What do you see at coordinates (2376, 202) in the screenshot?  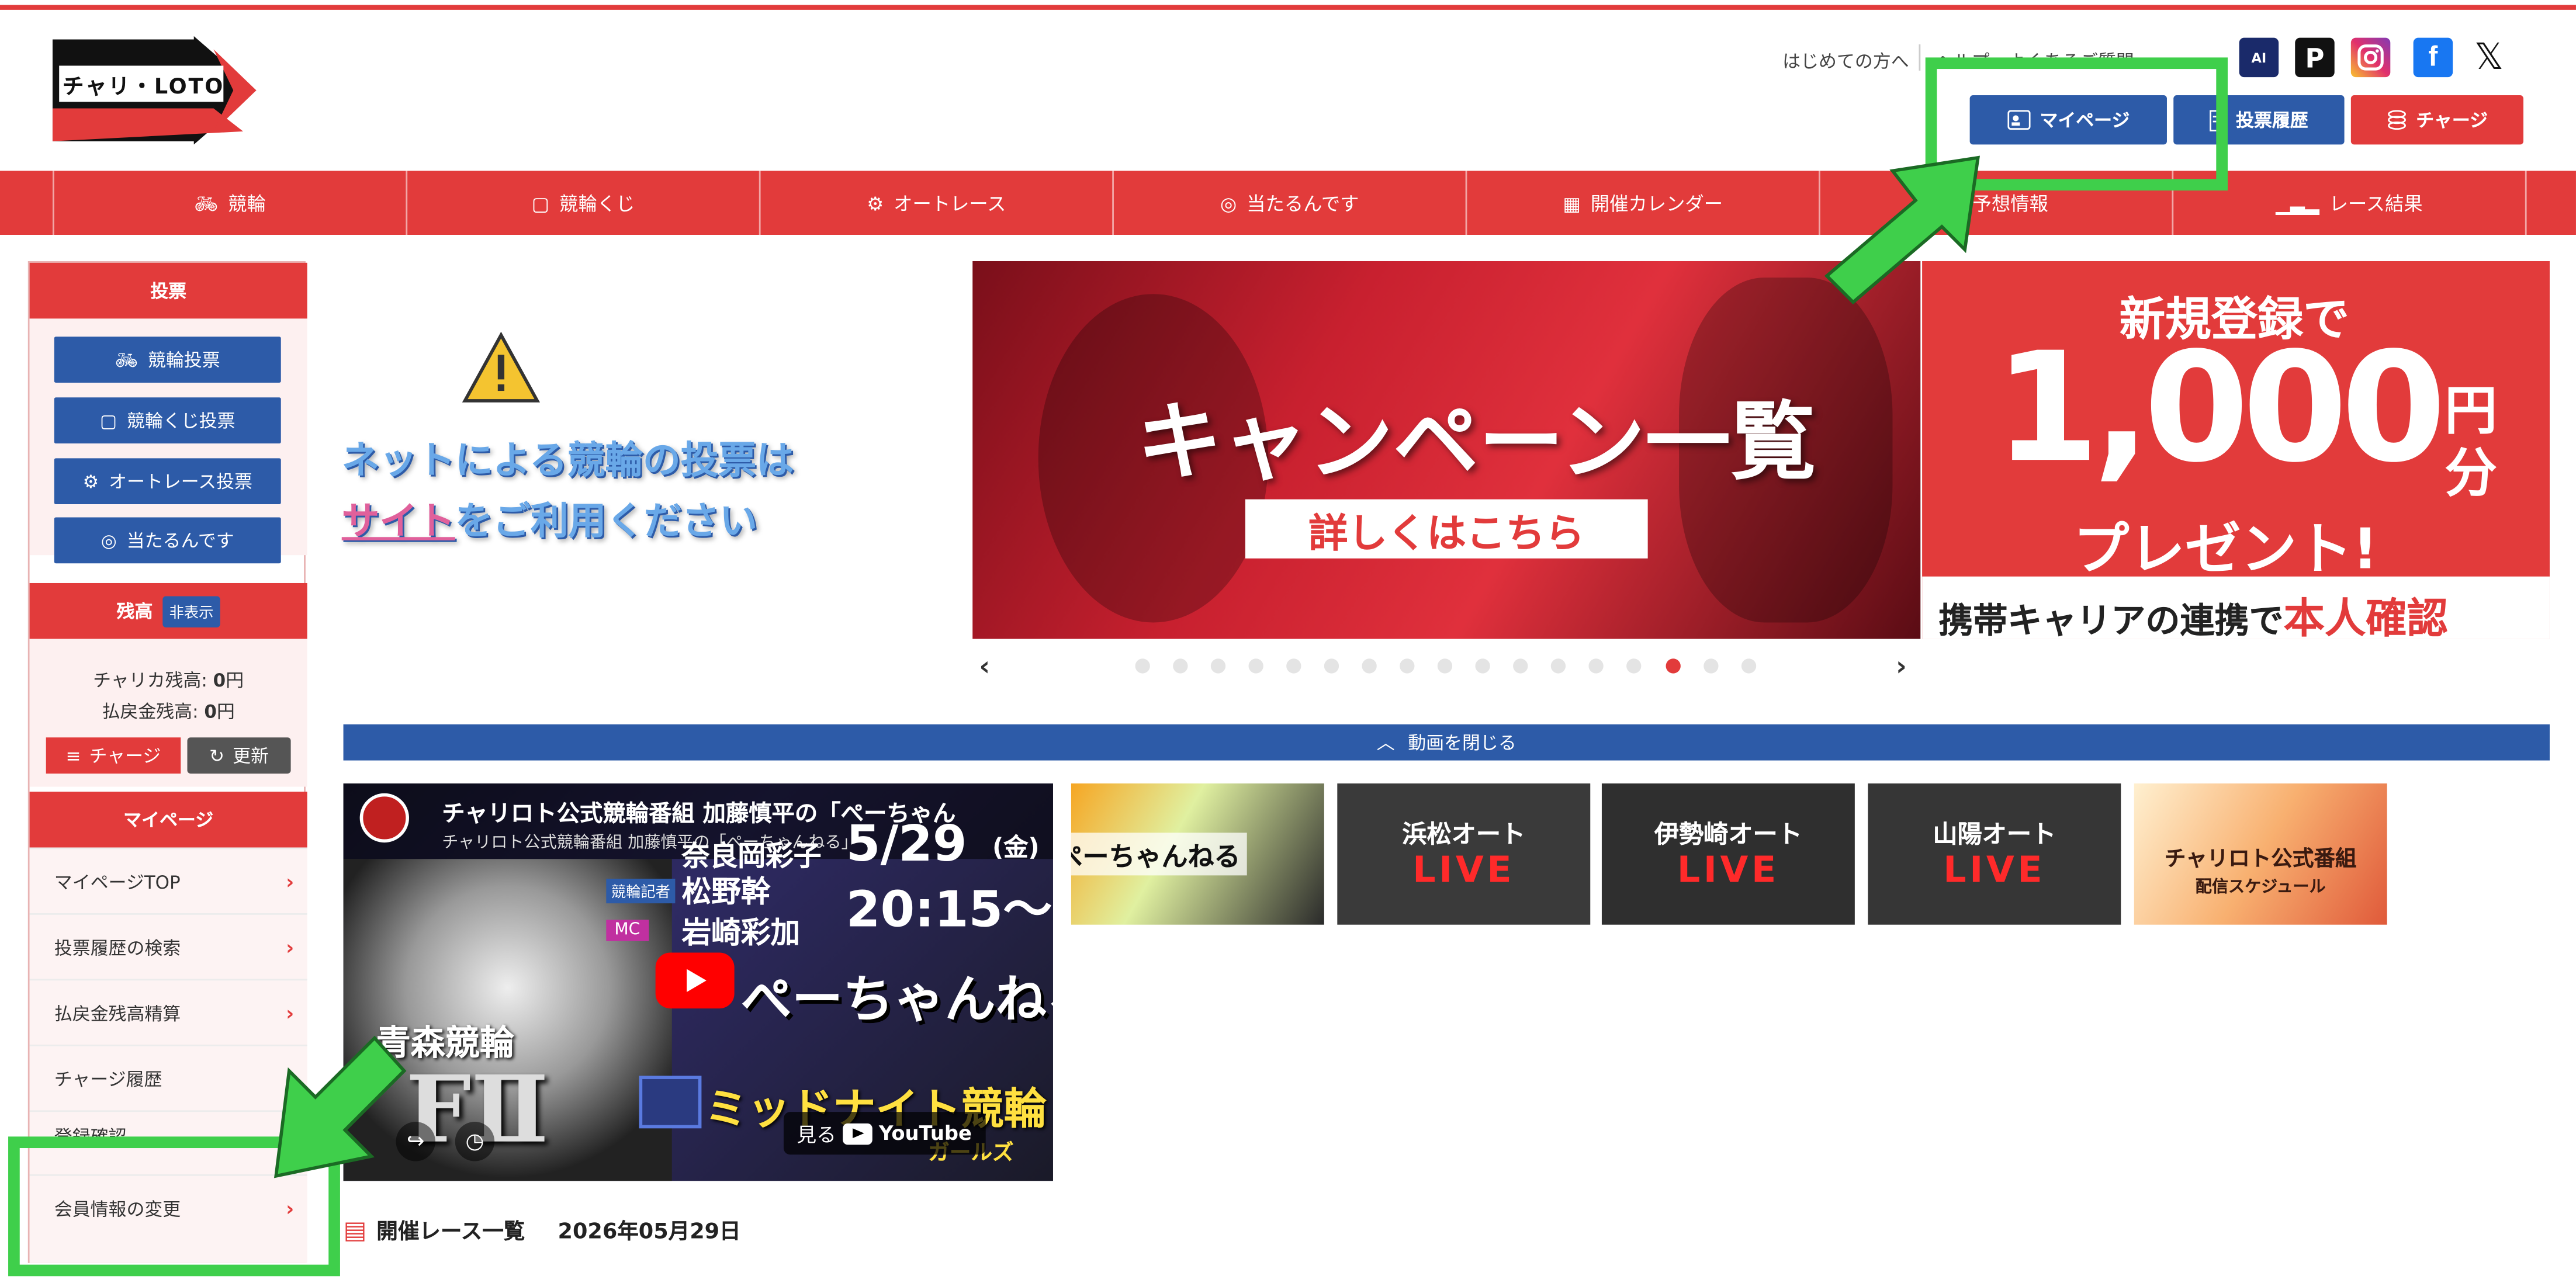 I see `nav-item-label: レース結果` at bounding box center [2376, 202].